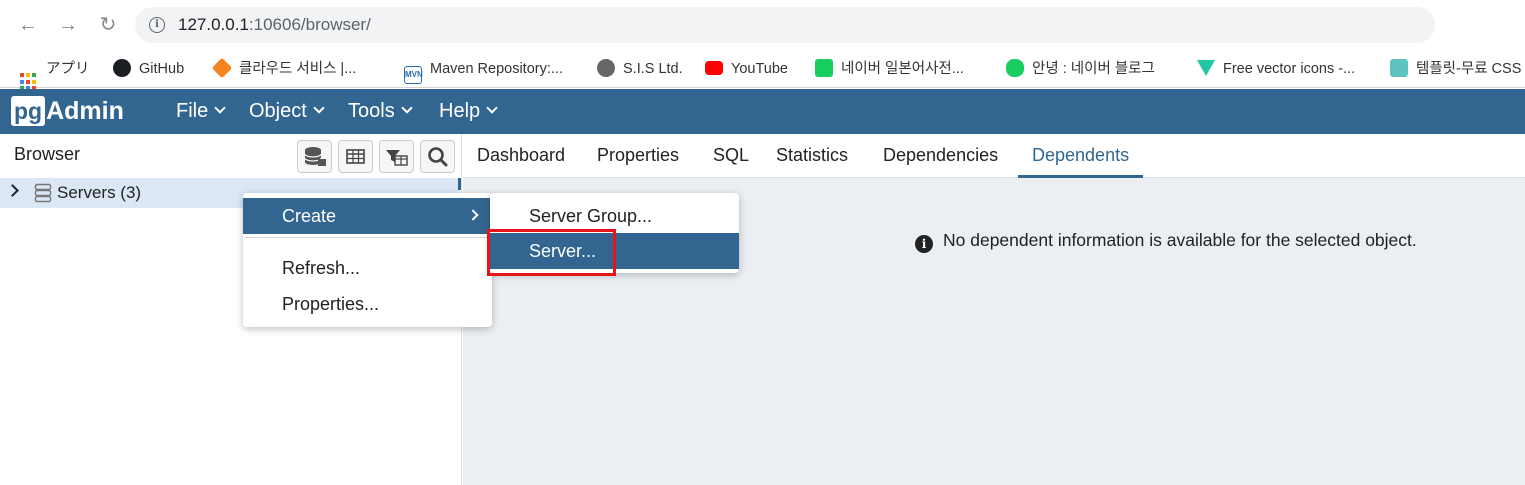 This screenshot has width=1525, height=485. I want to click on menu-object: Object, so click(287, 111).